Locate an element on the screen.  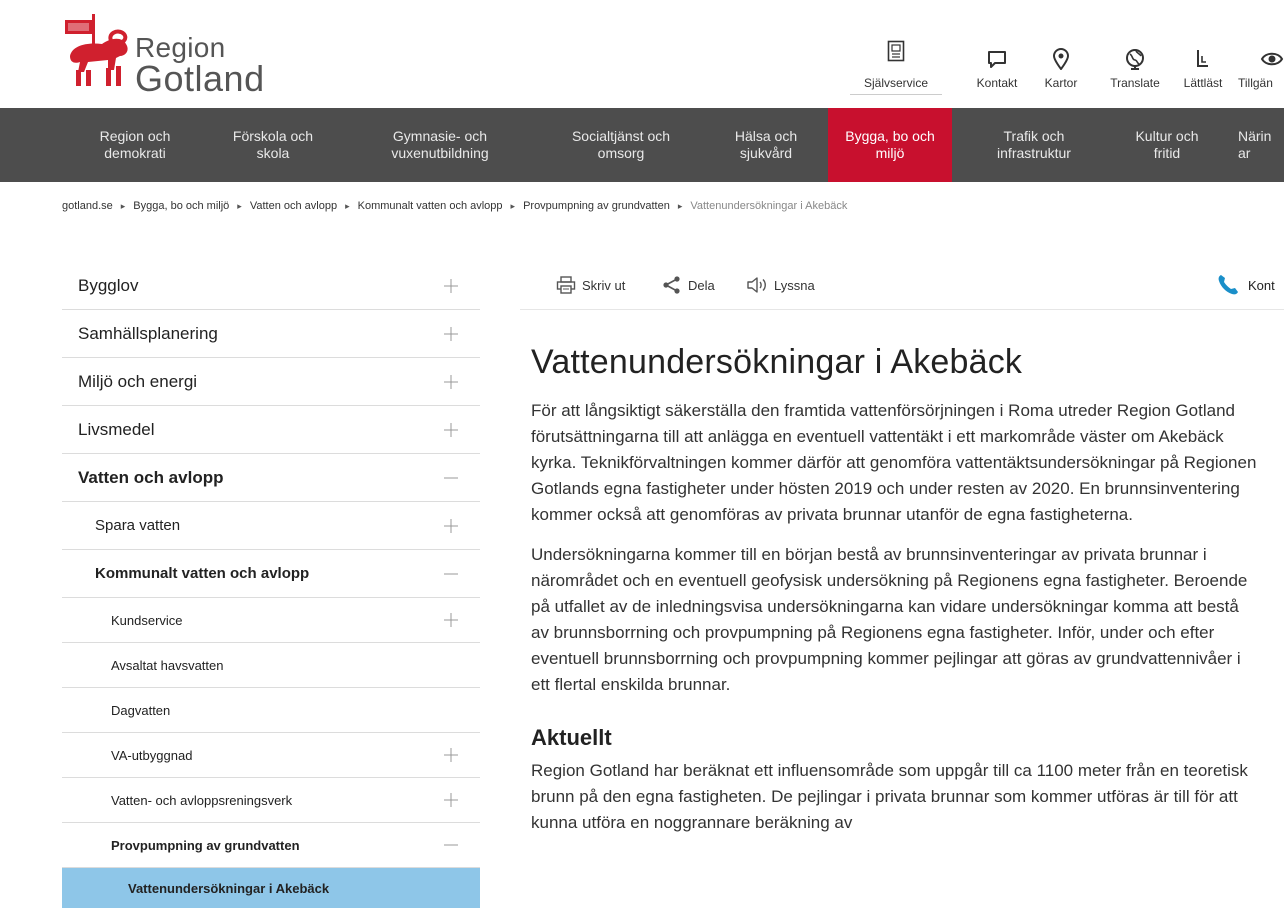
nav-item-naringsliv: Närin ar is located at coordinates (1261, 145).